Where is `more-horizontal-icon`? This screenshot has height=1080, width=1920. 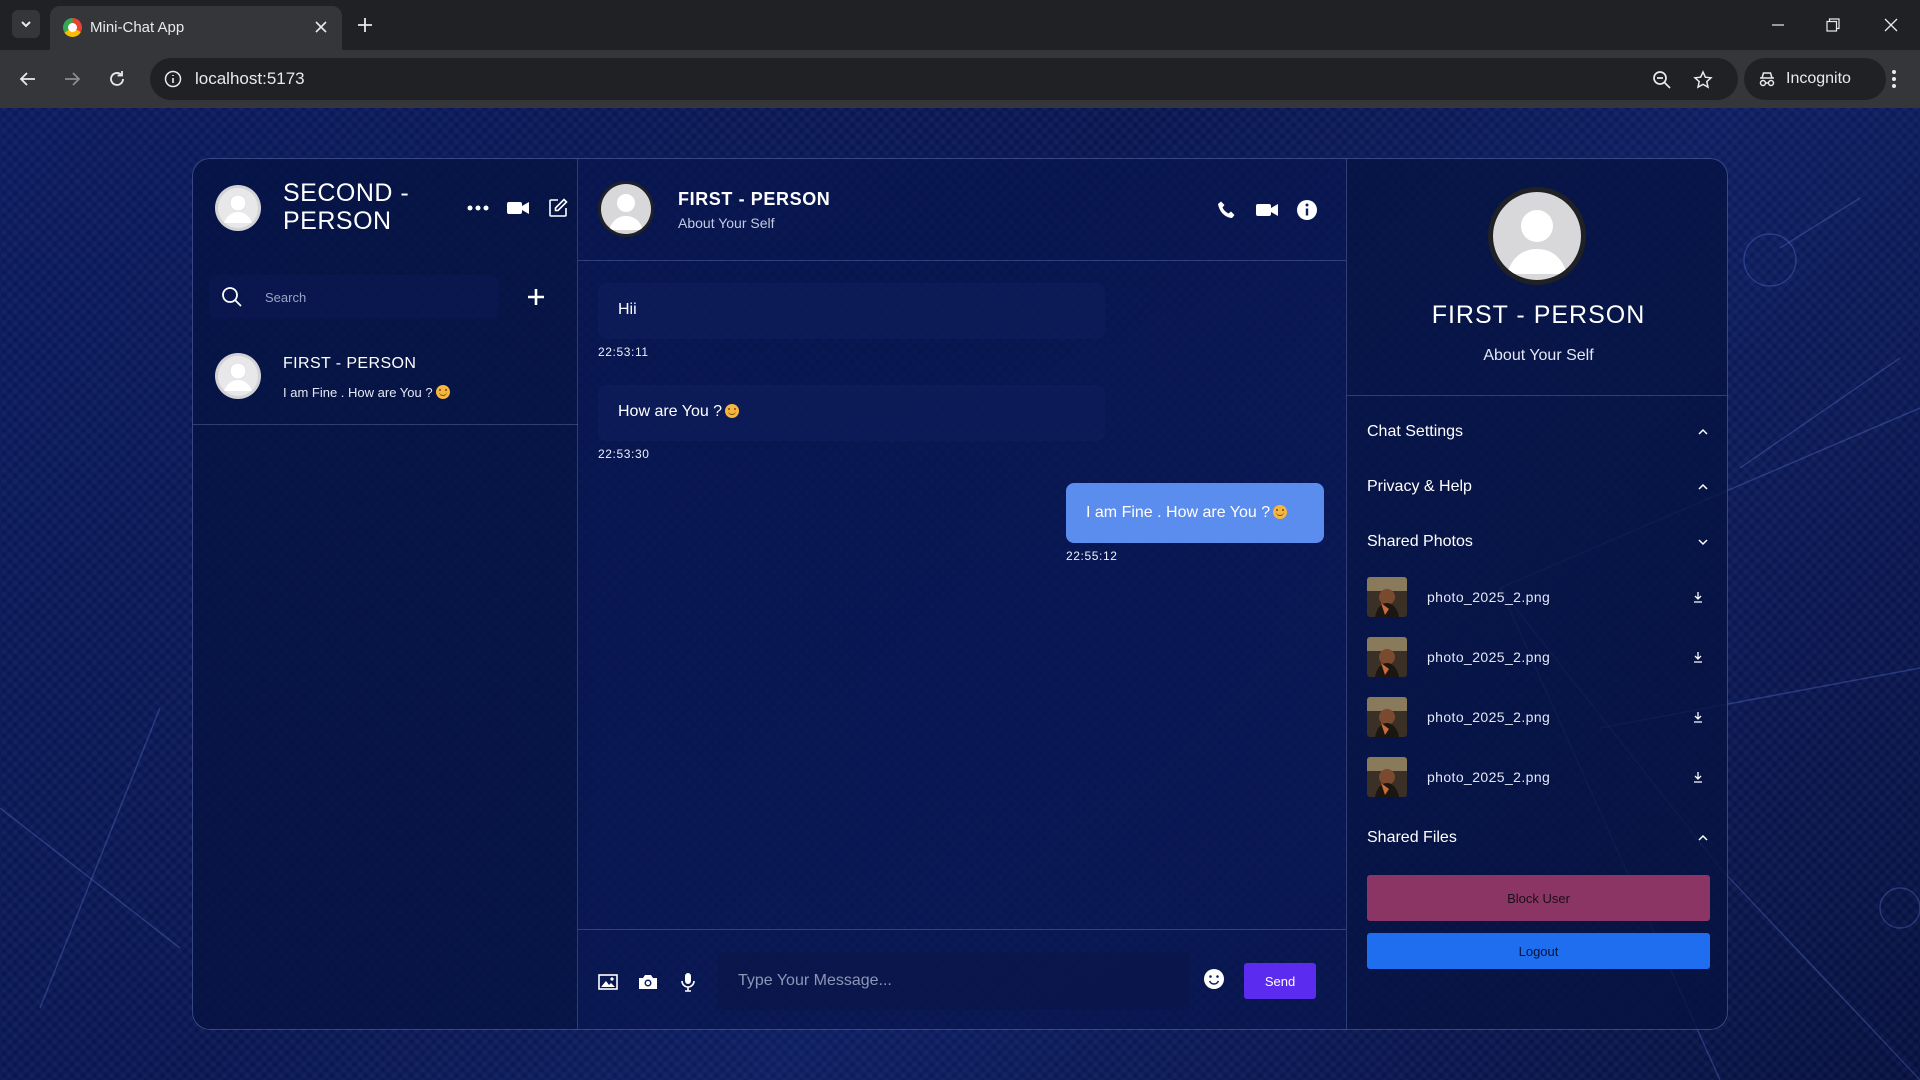 more-horizontal-icon is located at coordinates (478, 208).